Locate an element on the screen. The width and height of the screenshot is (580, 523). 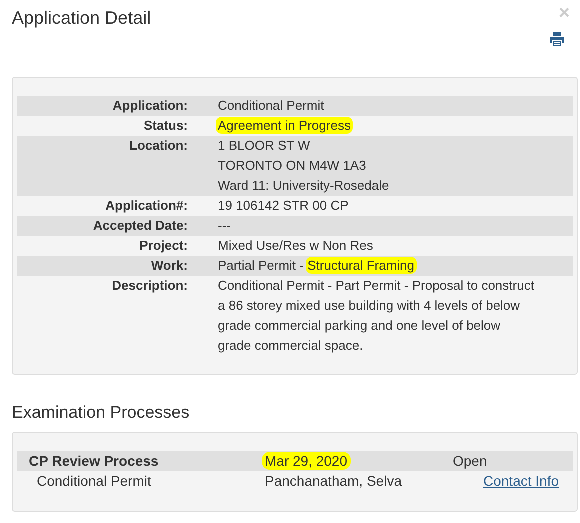
field-label: Project: is located at coordinates (163, 246).